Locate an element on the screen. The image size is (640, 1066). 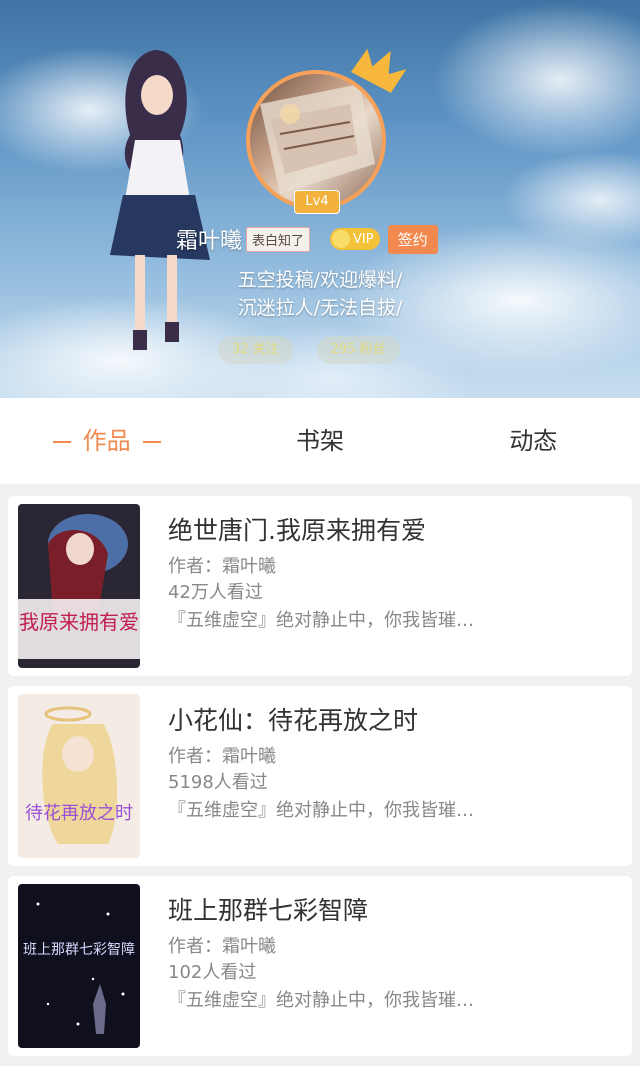
vip-badge: VIP is located at coordinates (355, 239).